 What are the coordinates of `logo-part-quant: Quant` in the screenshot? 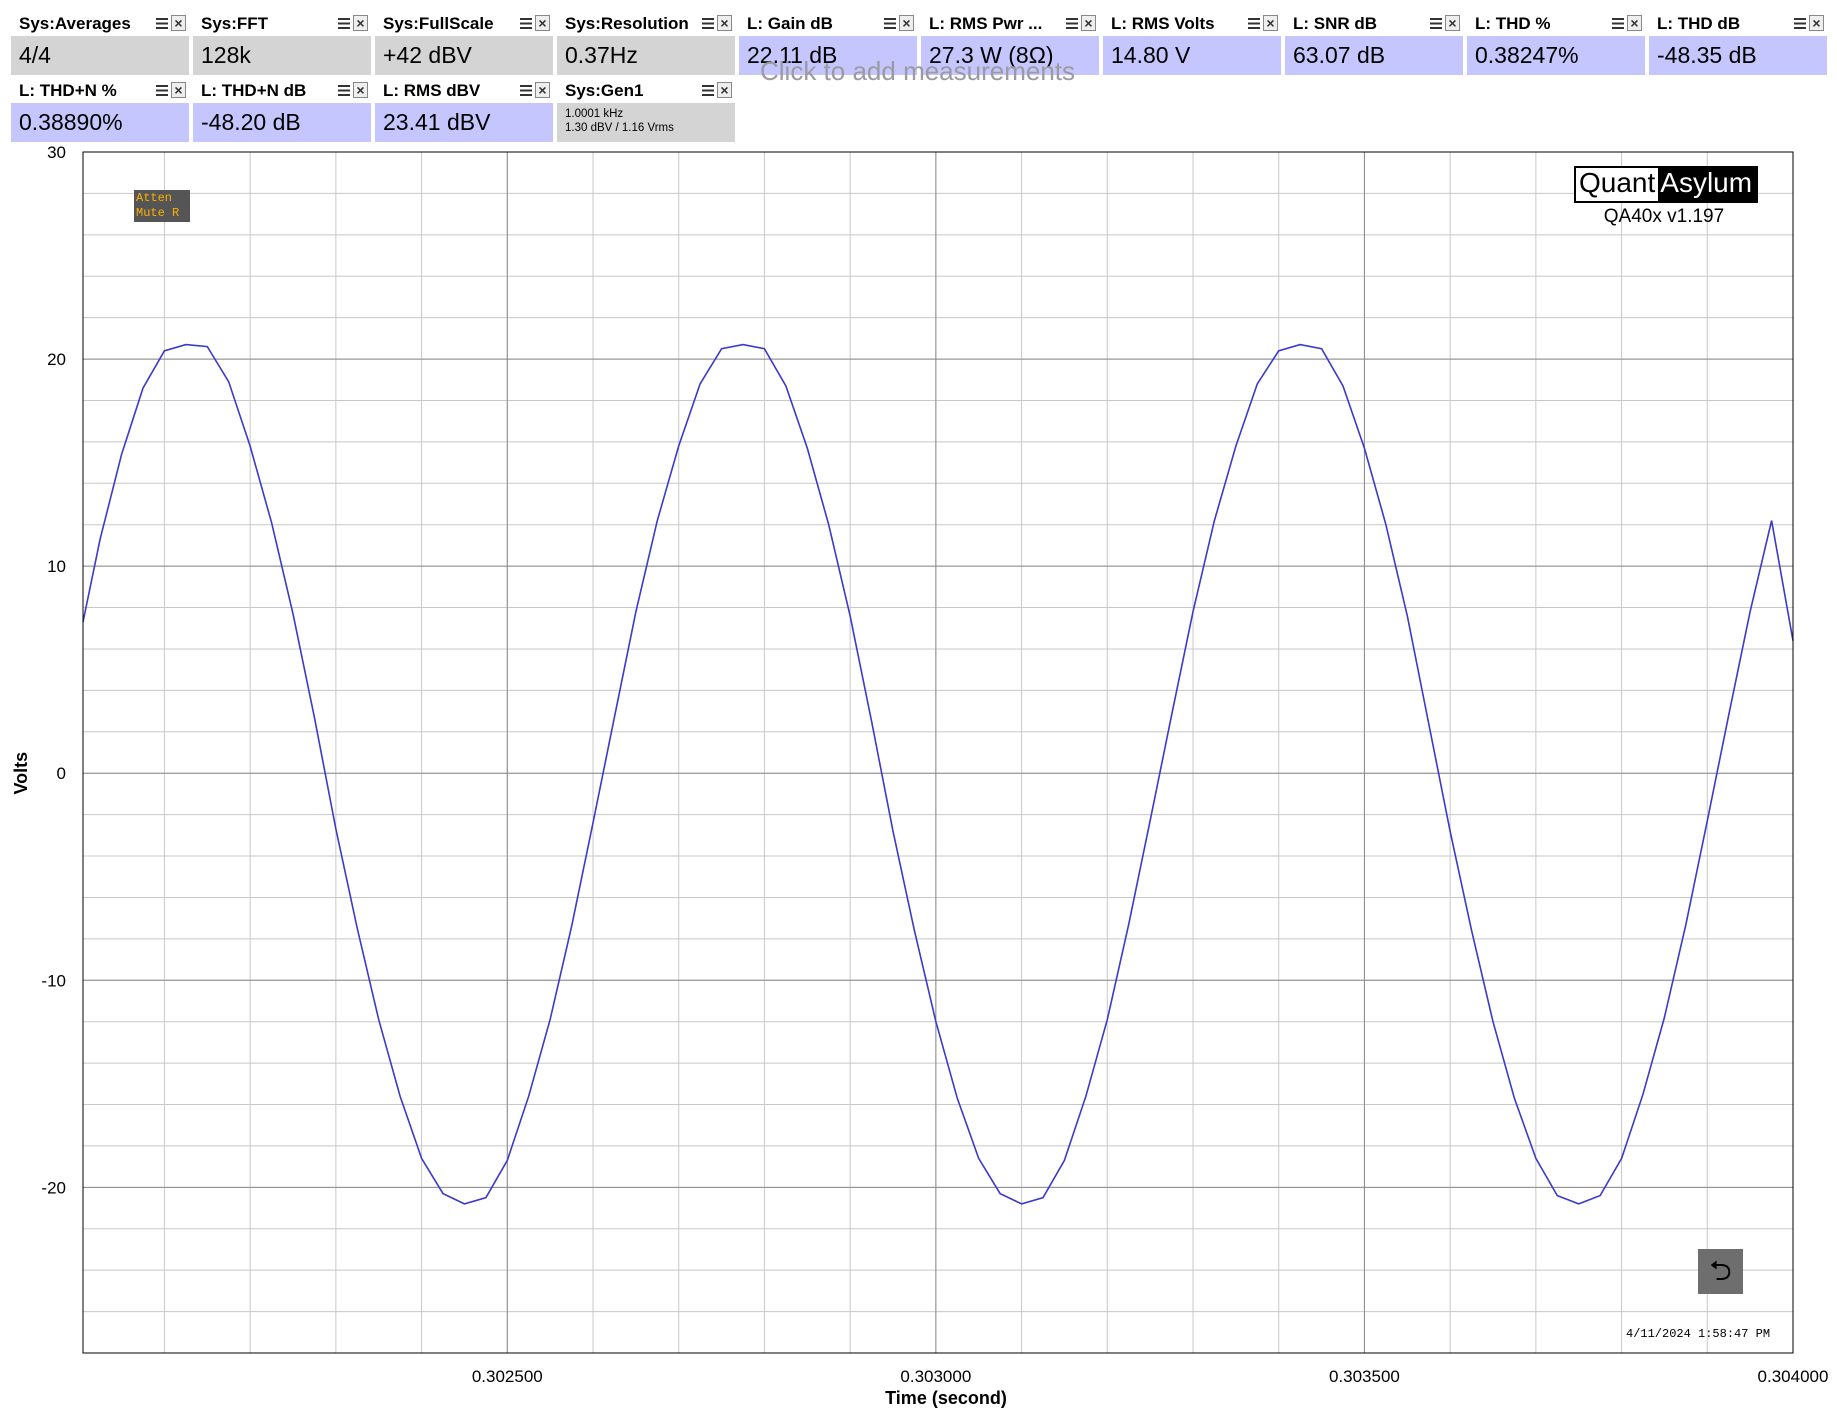 It's located at (1617, 184).